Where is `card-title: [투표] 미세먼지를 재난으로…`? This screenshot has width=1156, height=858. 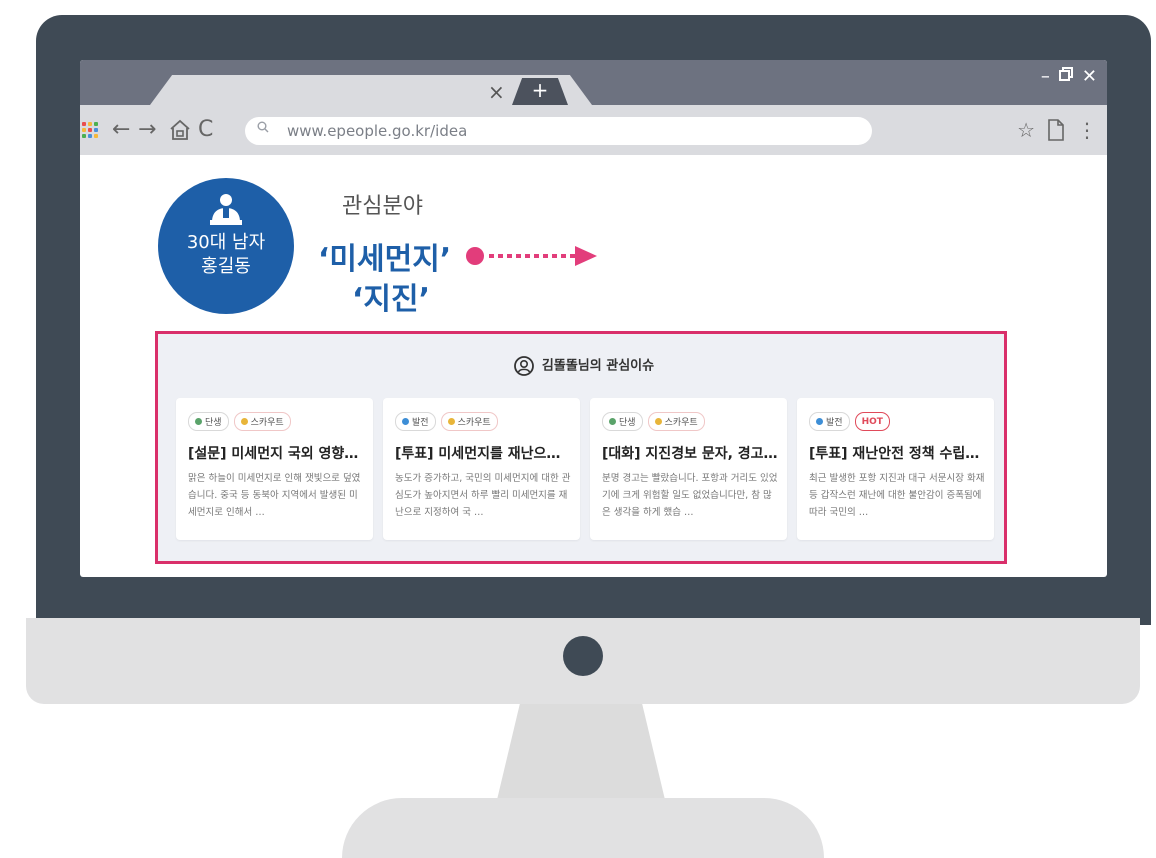 card-title: [투표] 미세먼지를 재난으로… is located at coordinates (483, 454).